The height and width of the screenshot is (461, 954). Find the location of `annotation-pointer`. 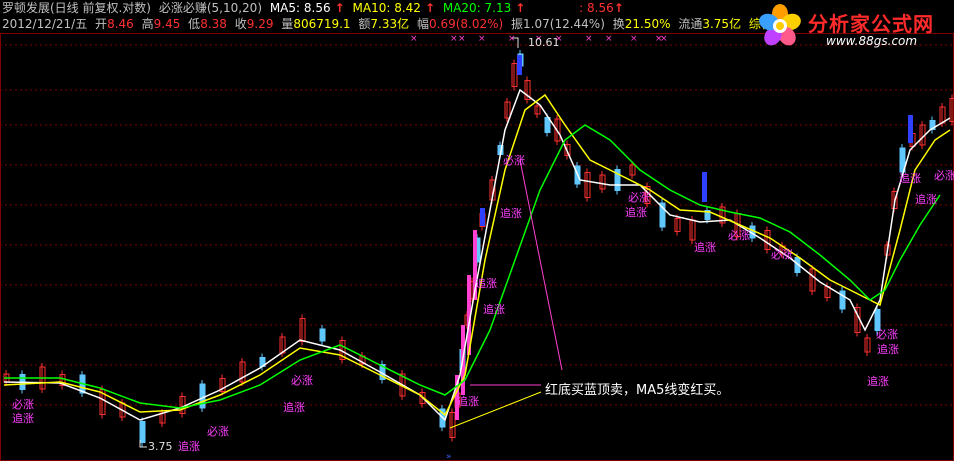

annotation-pointer is located at coordinates (541, 265).